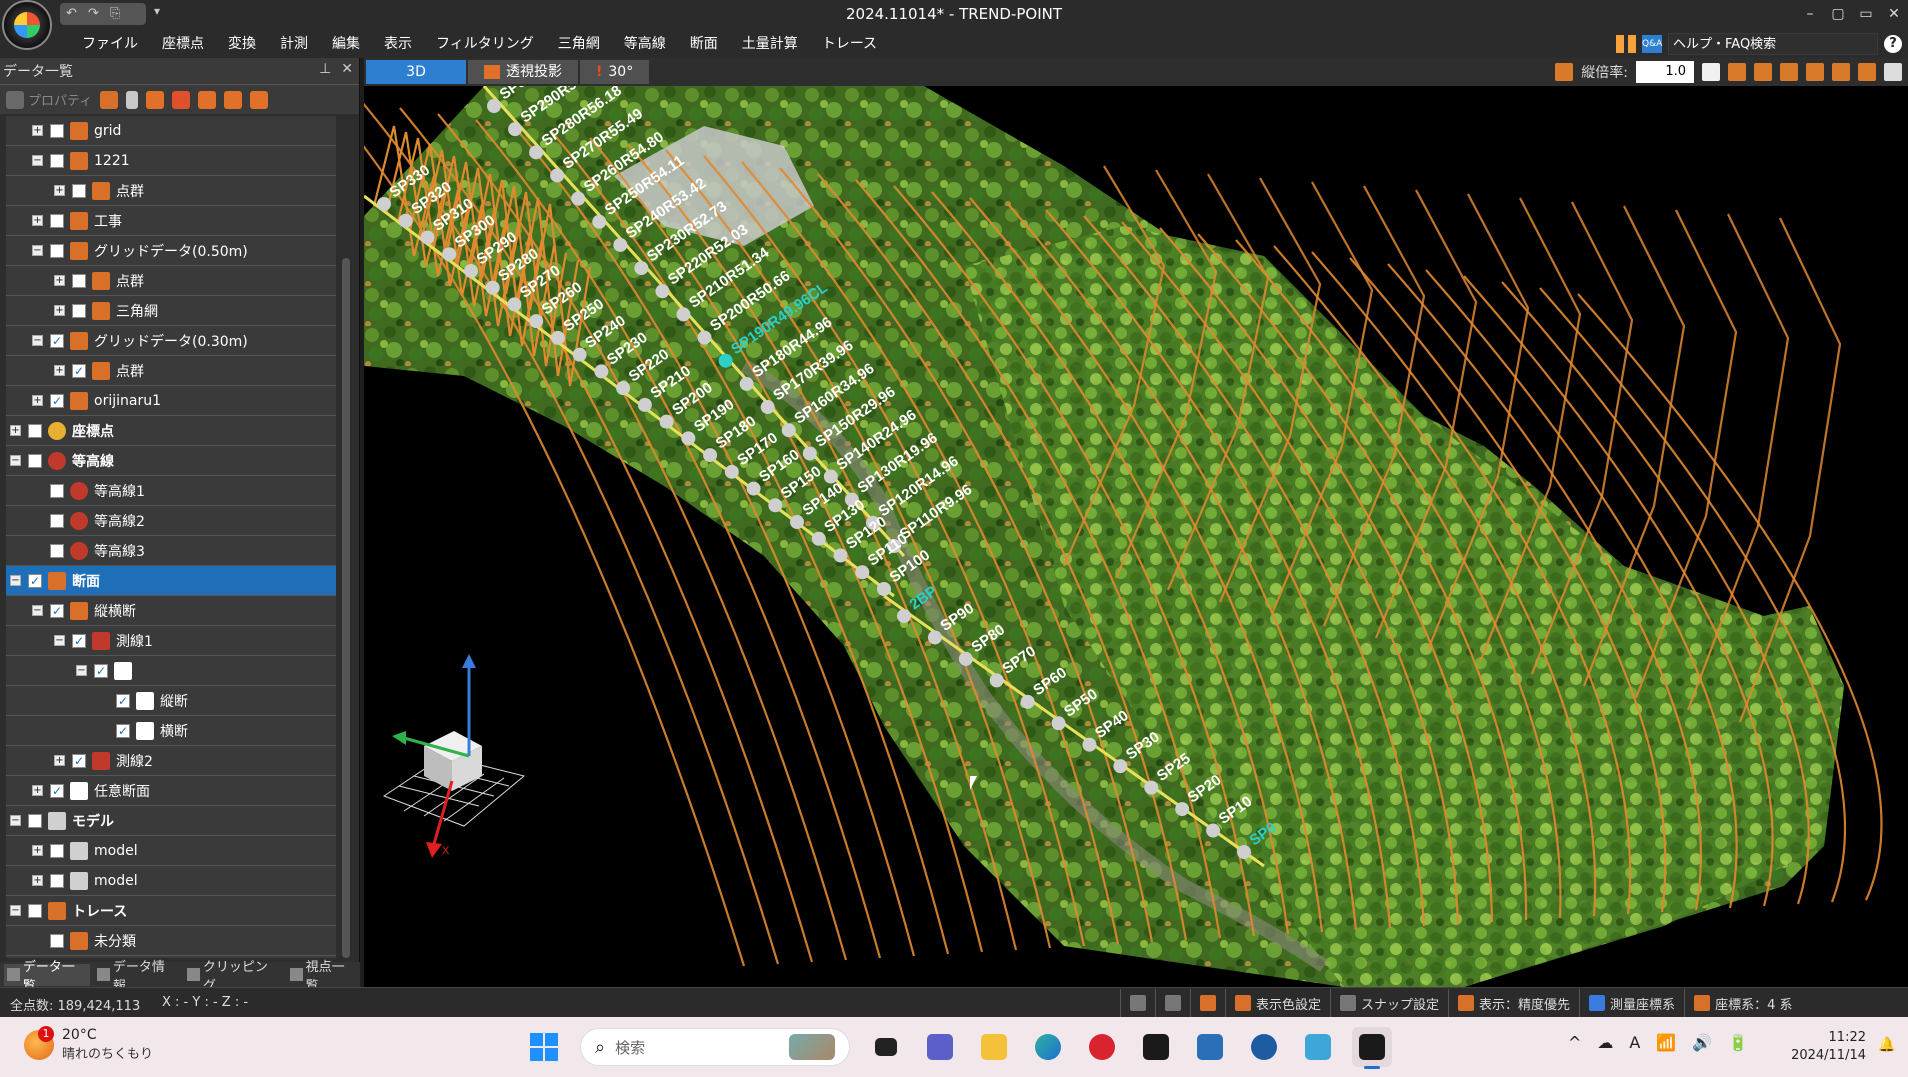  Describe the element at coordinates (704, 44) in the screenshot. I see `menu-item: 断面` at that location.